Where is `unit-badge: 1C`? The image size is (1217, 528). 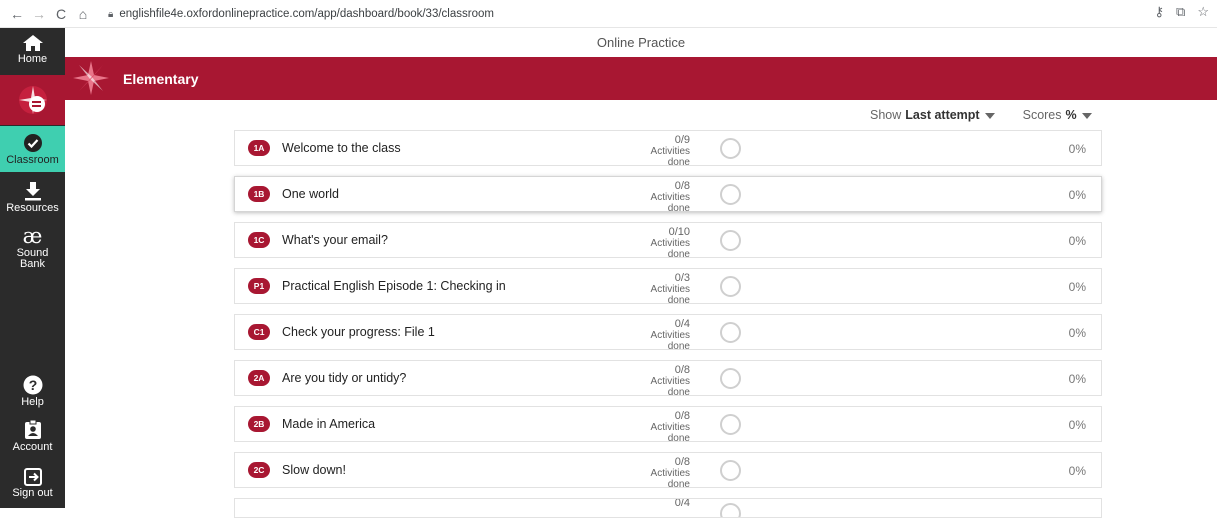 unit-badge: 1C is located at coordinates (259, 240).